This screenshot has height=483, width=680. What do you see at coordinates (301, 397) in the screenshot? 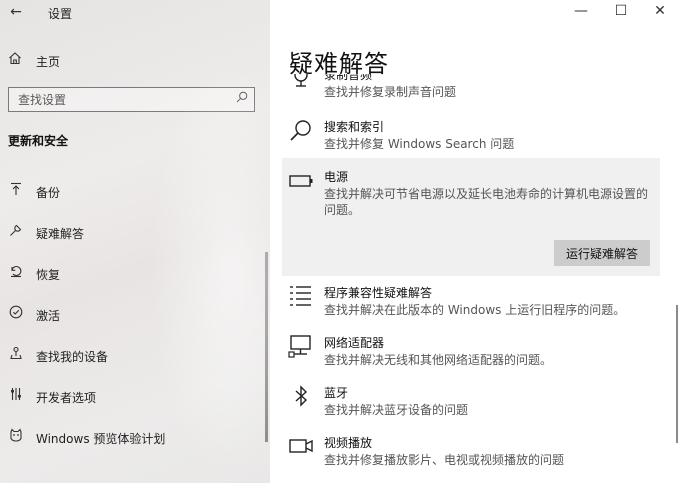
I see `bluetooth-icon` at bounding box center [301, 397].